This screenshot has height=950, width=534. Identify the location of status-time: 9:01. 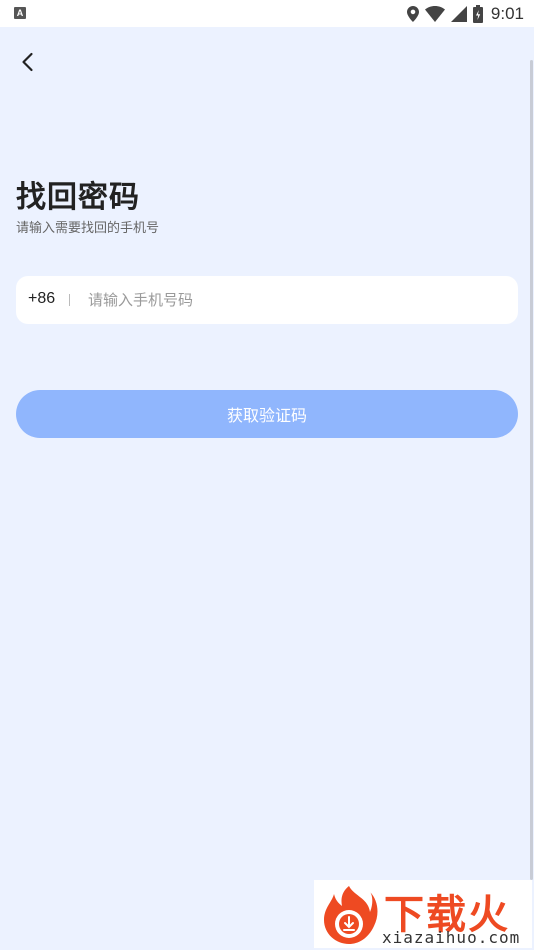
(507, 13).